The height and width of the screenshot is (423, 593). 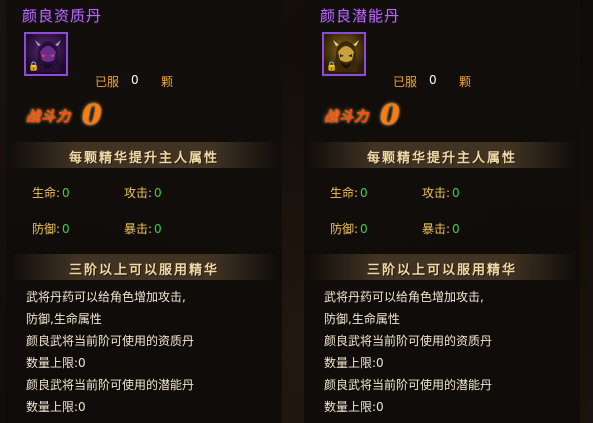 What do you see at coordinates (360, 16) in the screenshot?
I see `pill-title: 颜良潜能丹` at bounding box center [360, 16].